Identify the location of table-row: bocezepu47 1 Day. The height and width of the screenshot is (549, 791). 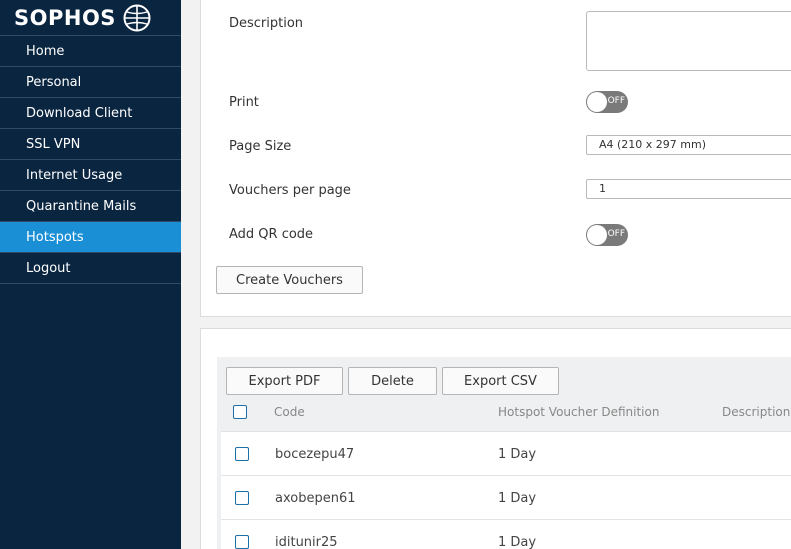
(506, 453).